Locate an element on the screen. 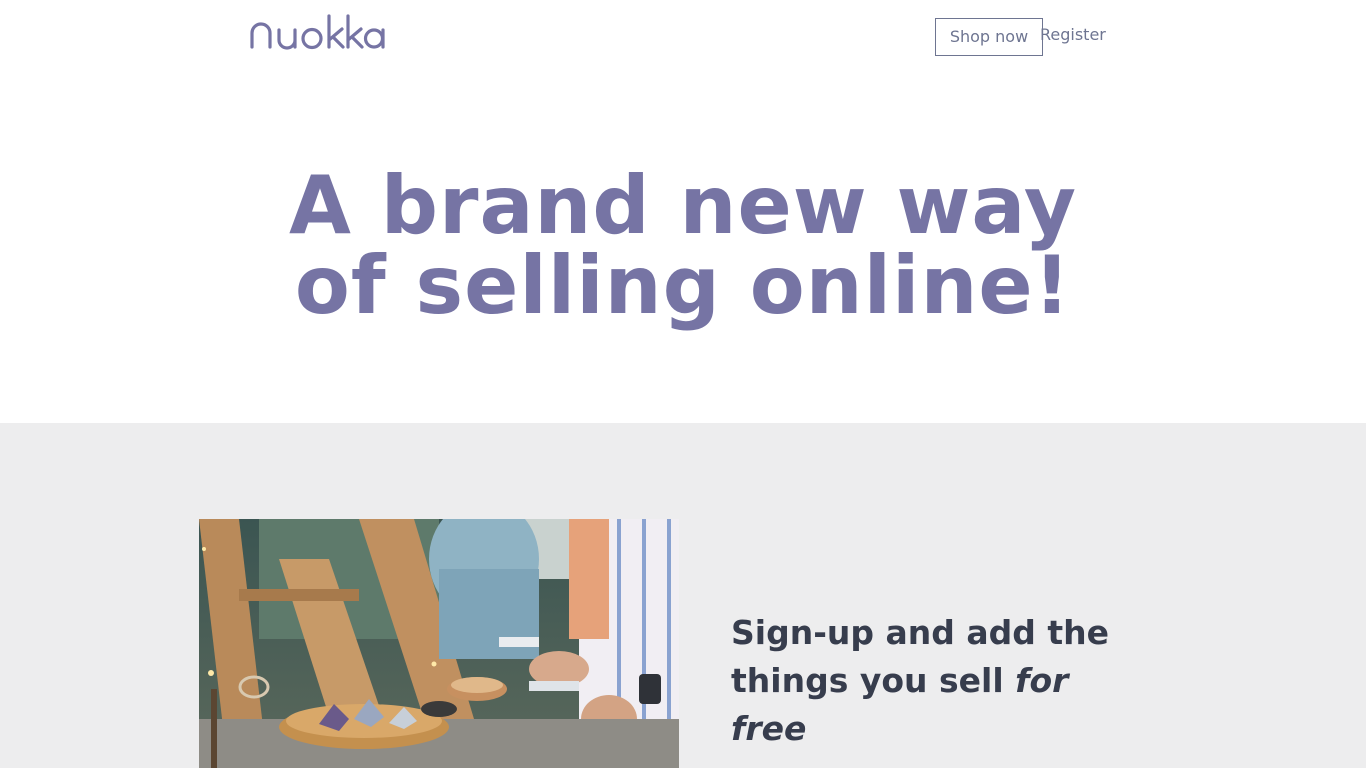  market-stall-photo is located at coordinates (439, 643).